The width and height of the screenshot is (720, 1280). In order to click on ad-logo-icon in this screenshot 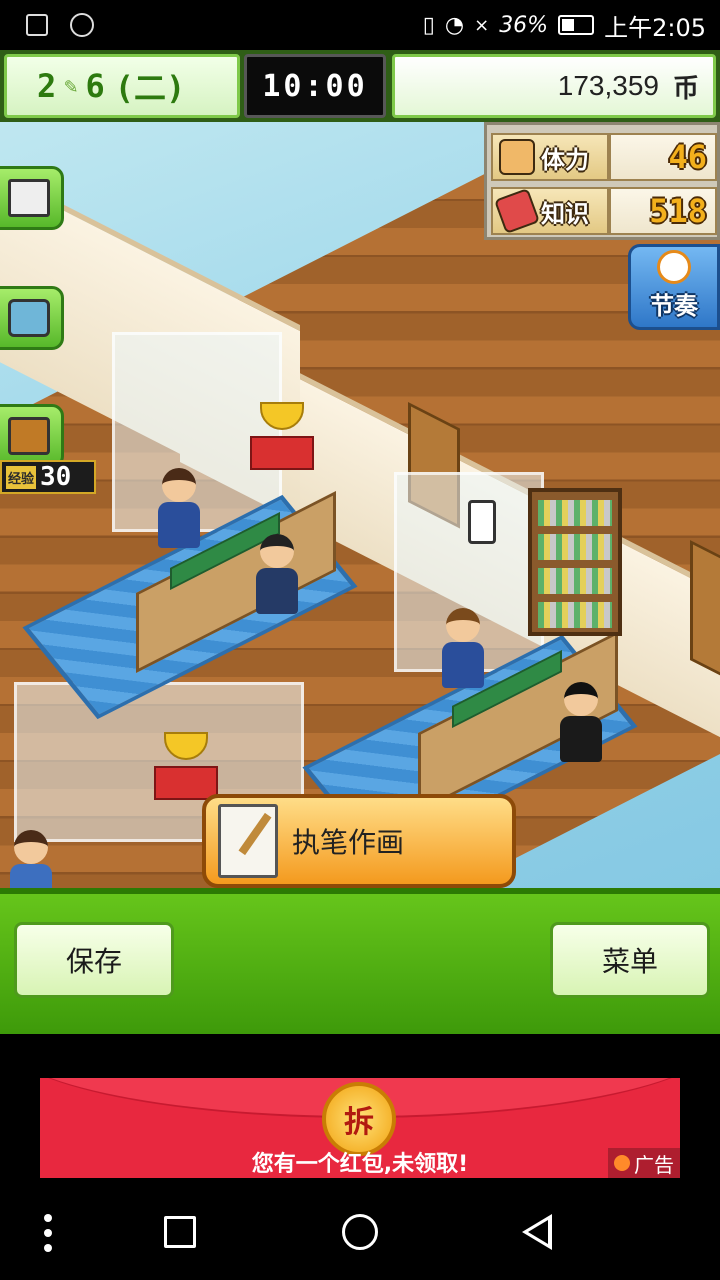, I will do `click(622, 1163)`.